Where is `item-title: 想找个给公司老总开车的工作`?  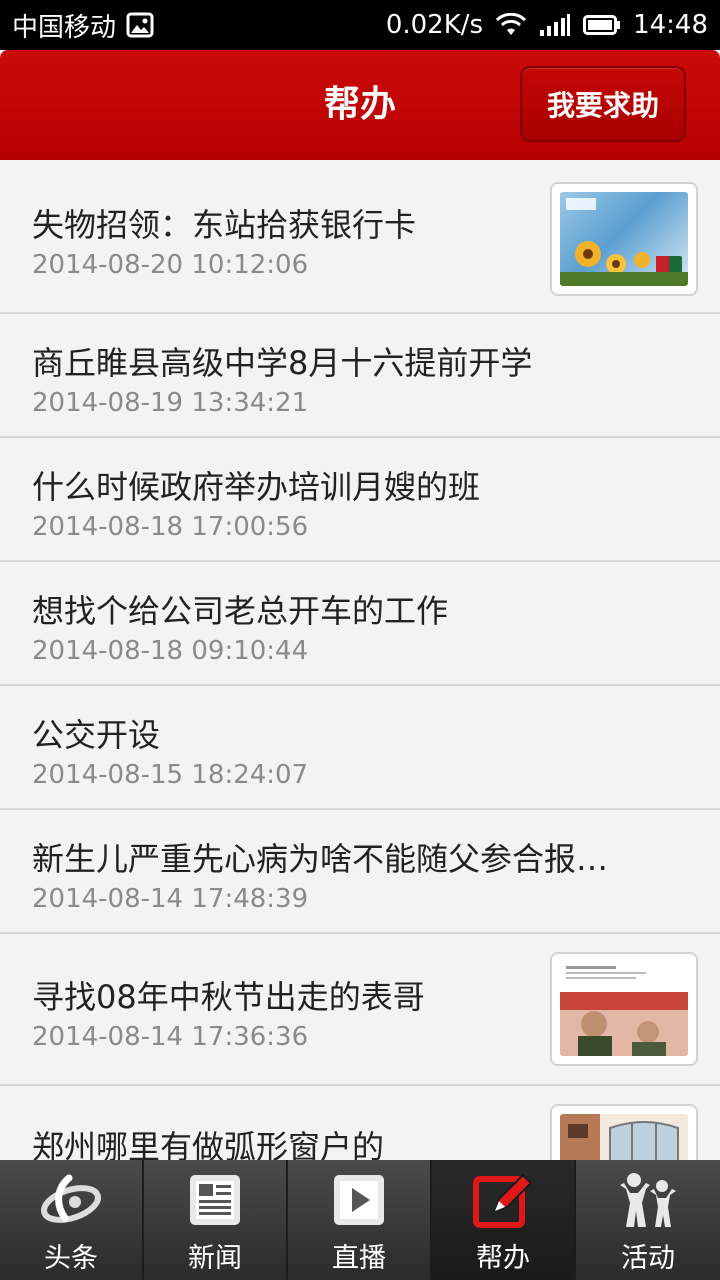
item-title: 想找个给公司老总开车的工作 is located at coordinates (240, 611).